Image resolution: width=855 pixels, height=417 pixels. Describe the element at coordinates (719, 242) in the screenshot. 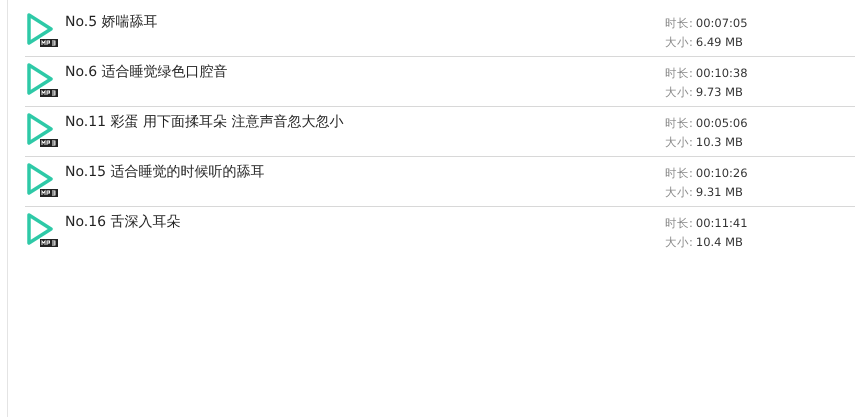

I see `size-value: 10.4 MB` at that location.